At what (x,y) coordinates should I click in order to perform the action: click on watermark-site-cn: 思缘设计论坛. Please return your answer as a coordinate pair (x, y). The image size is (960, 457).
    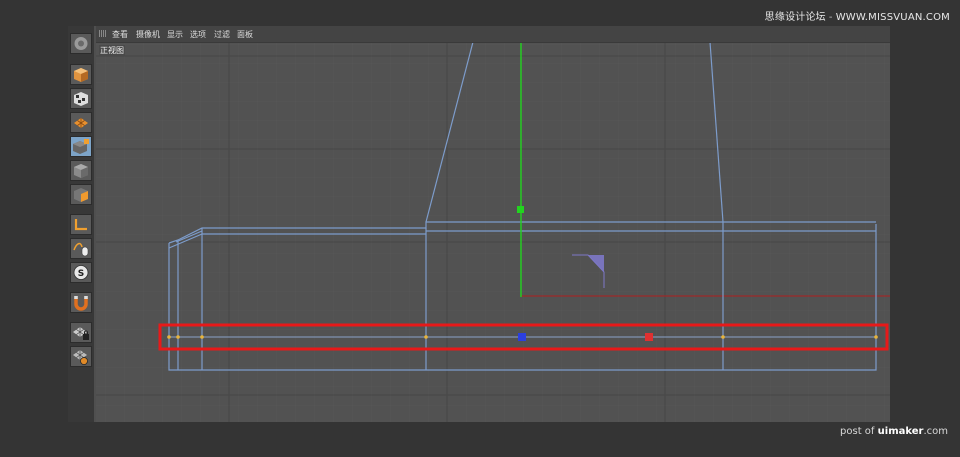
    Looking at the image, I should click on (795, 17).